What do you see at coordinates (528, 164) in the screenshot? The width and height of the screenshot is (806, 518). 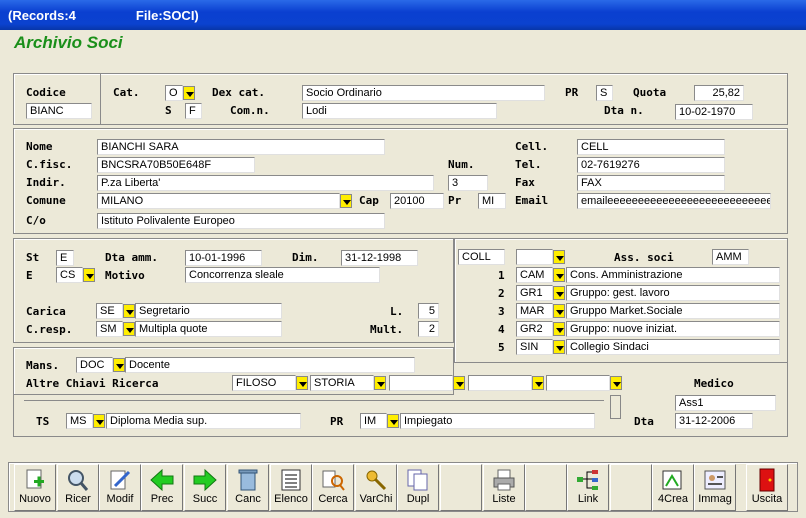 I see `tel-label: Tel.` at bounding box center [528, 164].